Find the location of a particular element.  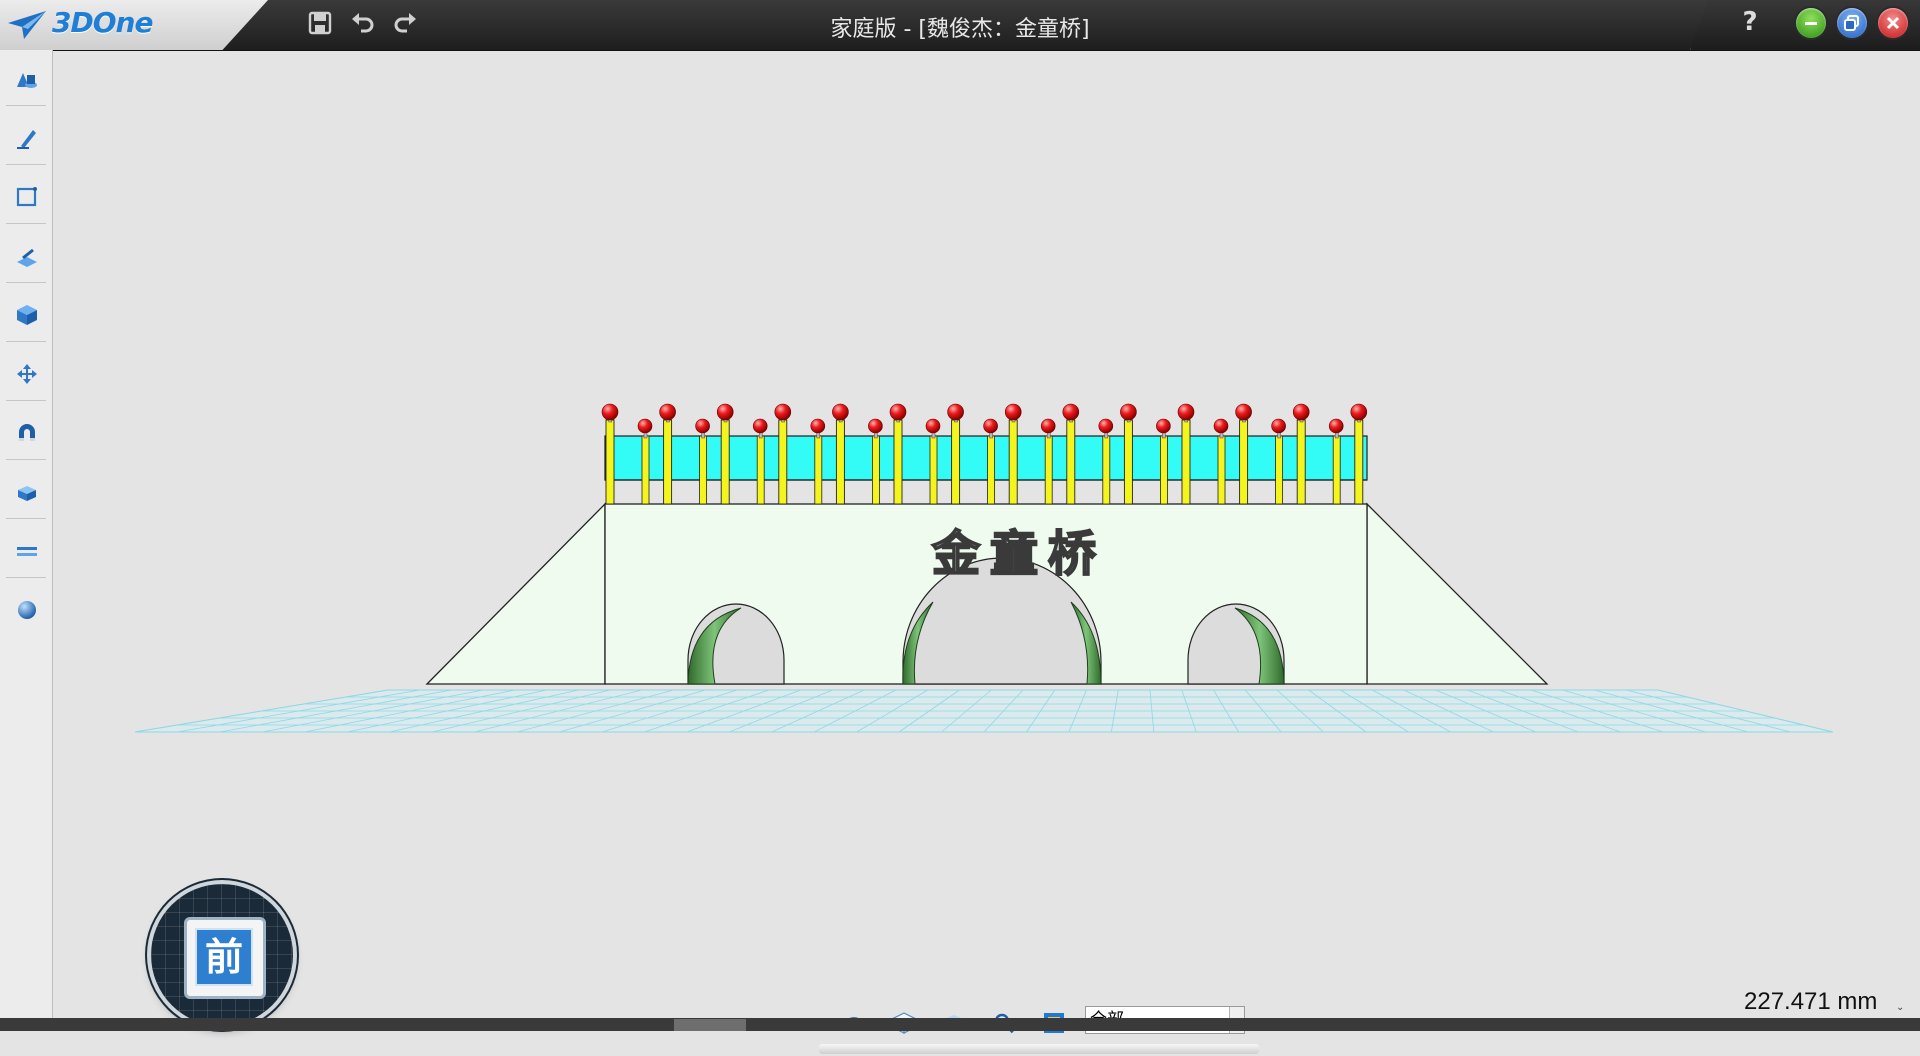

magnet-icon is located at coordinates (27, 432).